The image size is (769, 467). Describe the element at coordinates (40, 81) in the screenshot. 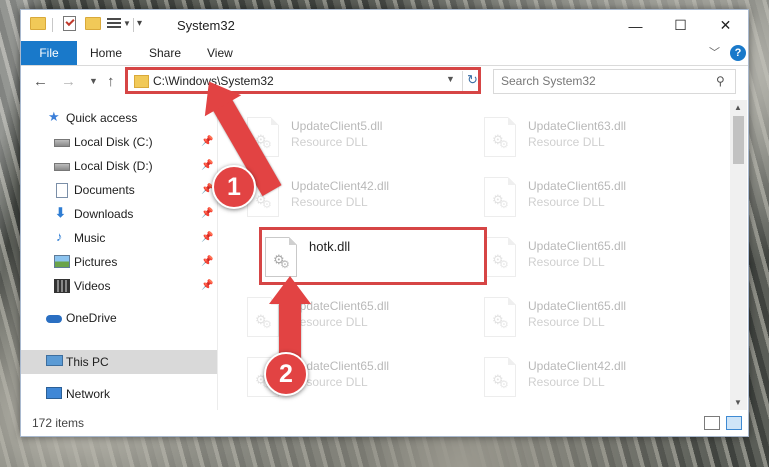

I see `back-button: ←` at that location.